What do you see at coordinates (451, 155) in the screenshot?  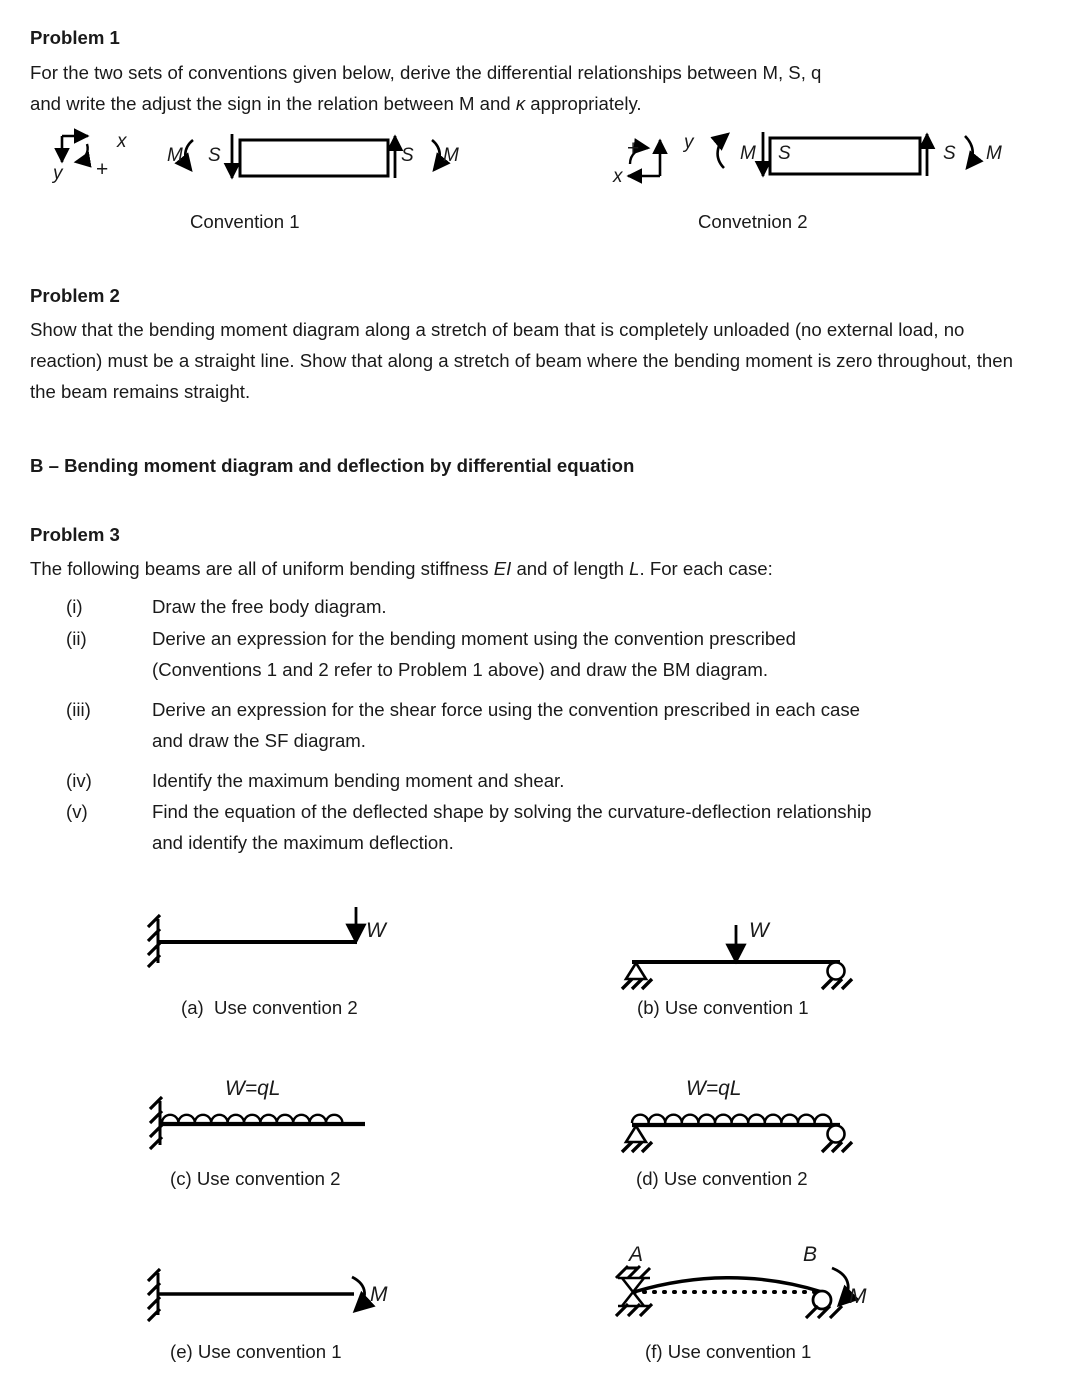 I see `convention-1-right-moment-label: M` at bounding box center [451, 155].